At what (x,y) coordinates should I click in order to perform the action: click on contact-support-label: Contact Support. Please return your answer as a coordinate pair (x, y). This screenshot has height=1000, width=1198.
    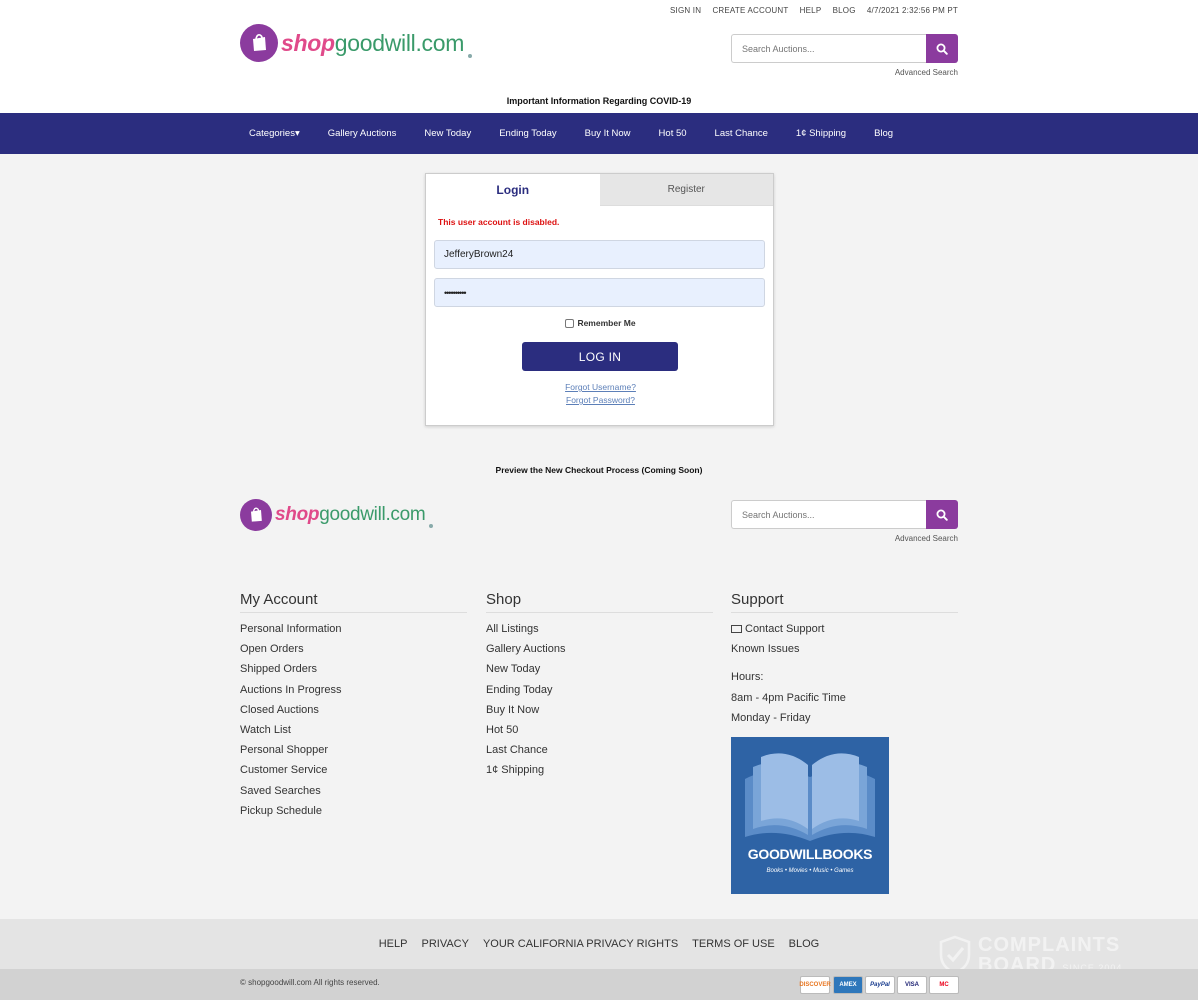
    Looking at the image, I should click on (785, 629).